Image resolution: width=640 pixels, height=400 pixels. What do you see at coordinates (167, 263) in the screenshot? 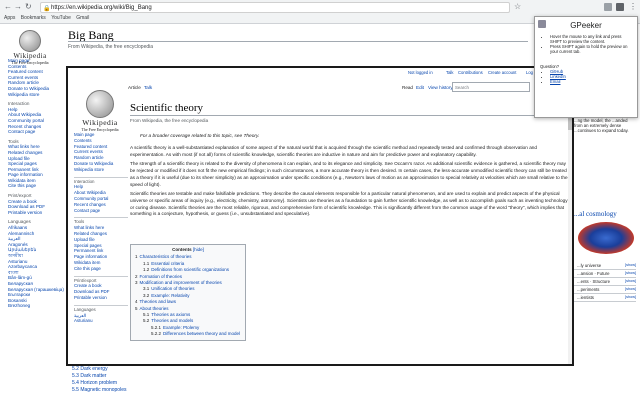
I see `toc-label: Essential criteria` at bounding box center [167, 263].